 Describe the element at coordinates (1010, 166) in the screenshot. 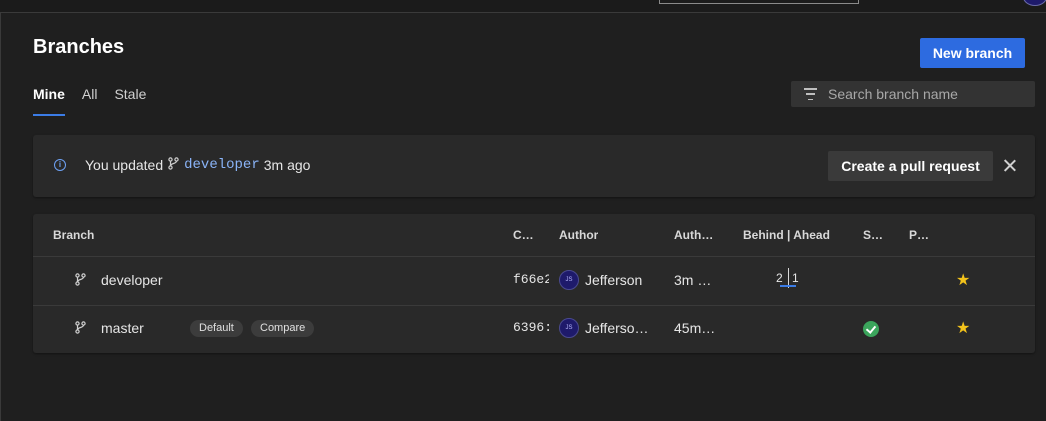

I see `close-icon` at that location.